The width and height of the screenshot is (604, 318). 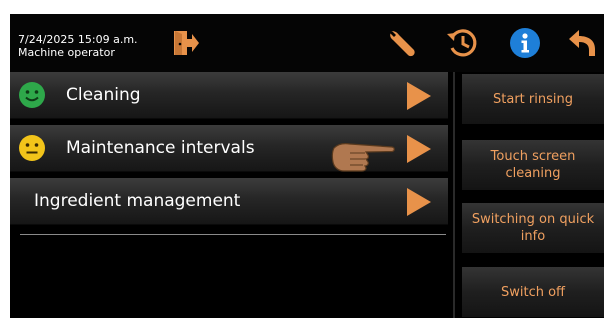 What do you see at coordinates (582, 43) in the screenshot?
I see `back-icon` at bounding box center [582, 43].